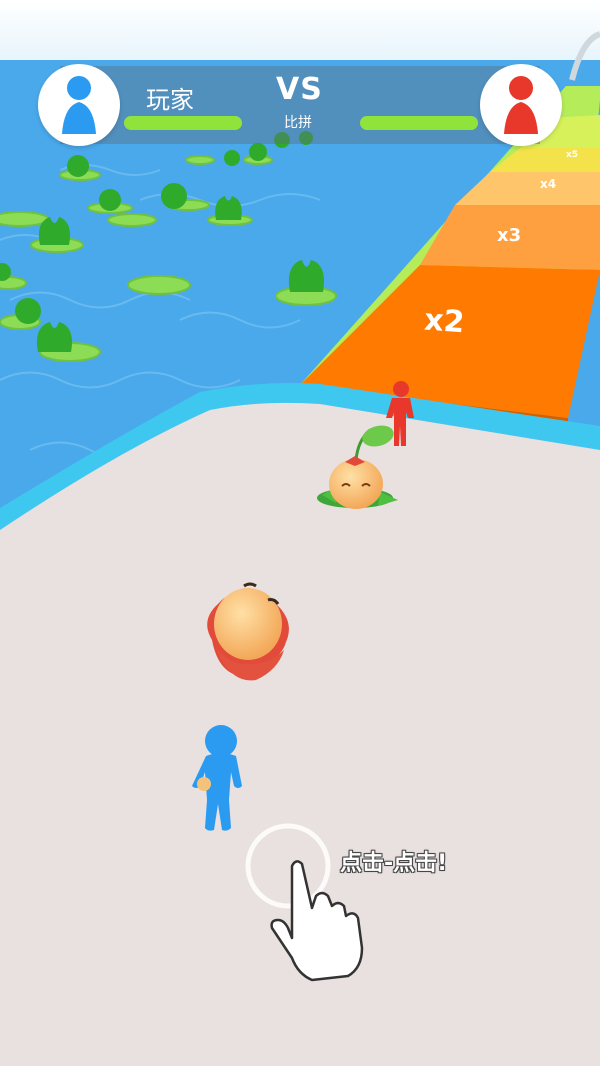  I want to click on multiplier-label-x4: x4, so click(548, 184).